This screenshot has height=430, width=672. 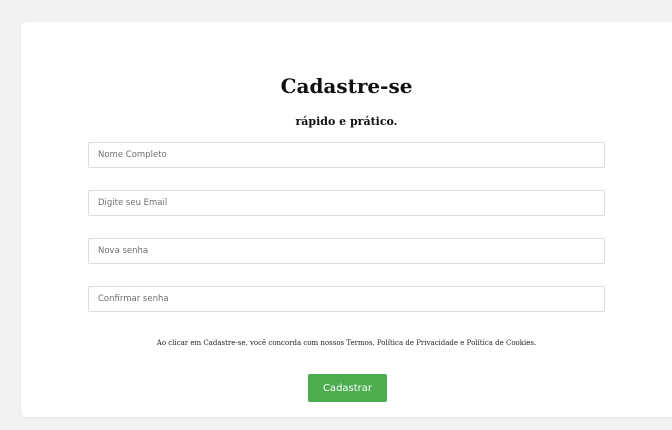 What do you see at coordinates (346, 86) in the screenshot?
I see `page-title: Cadastre-se` at bounding box center [346, 86].